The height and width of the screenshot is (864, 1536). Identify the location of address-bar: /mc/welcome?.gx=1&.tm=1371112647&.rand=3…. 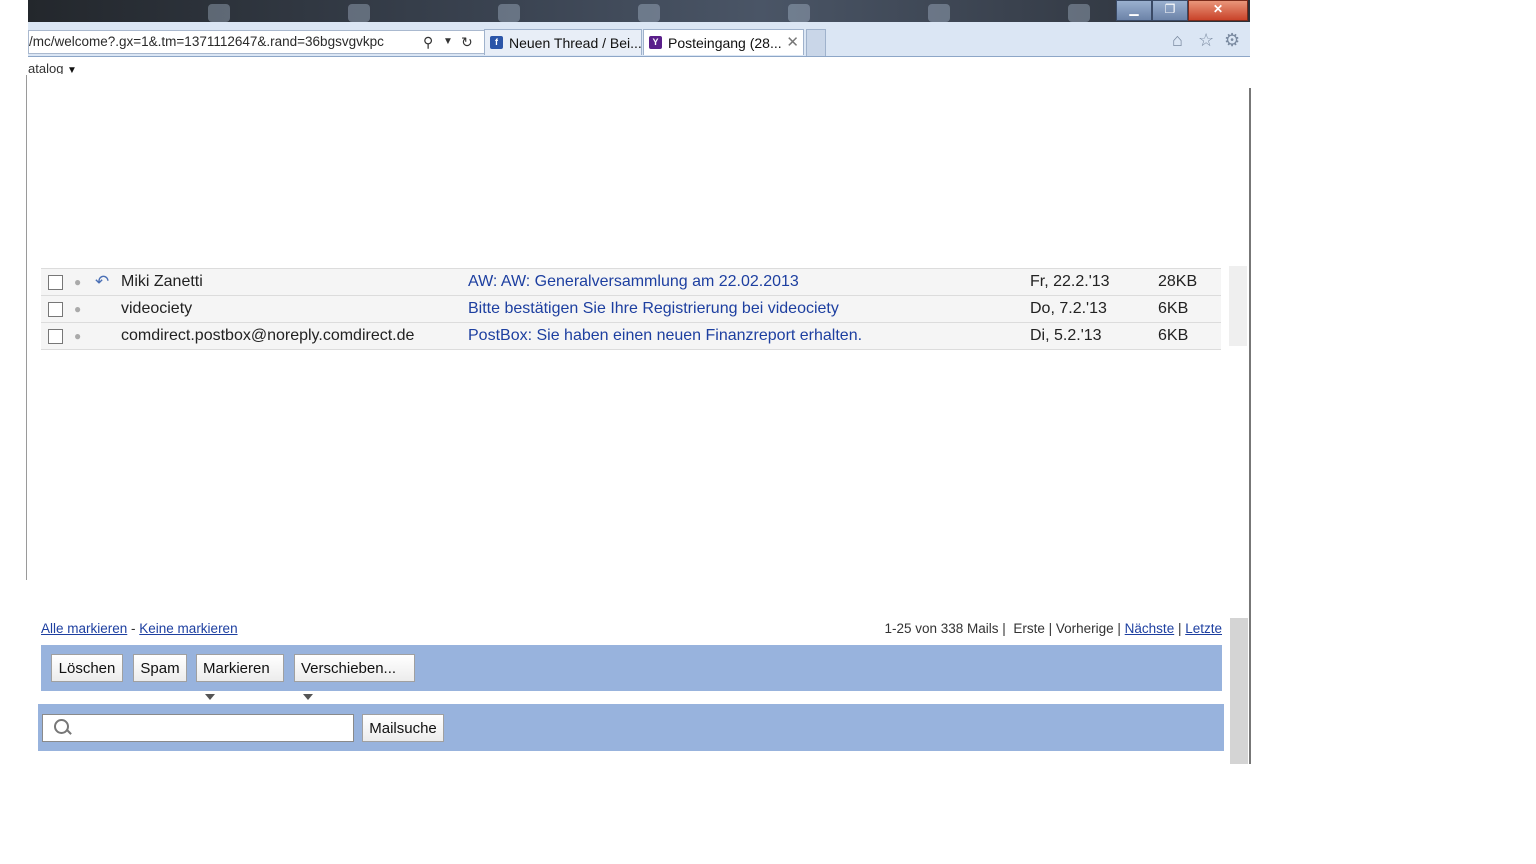
(256, 42).